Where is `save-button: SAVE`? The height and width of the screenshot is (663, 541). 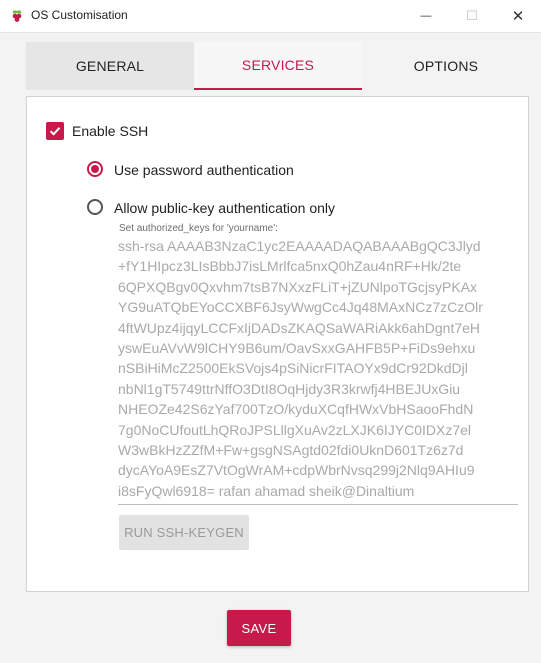
save-button: SAVE is located at coordinates (259, 628).